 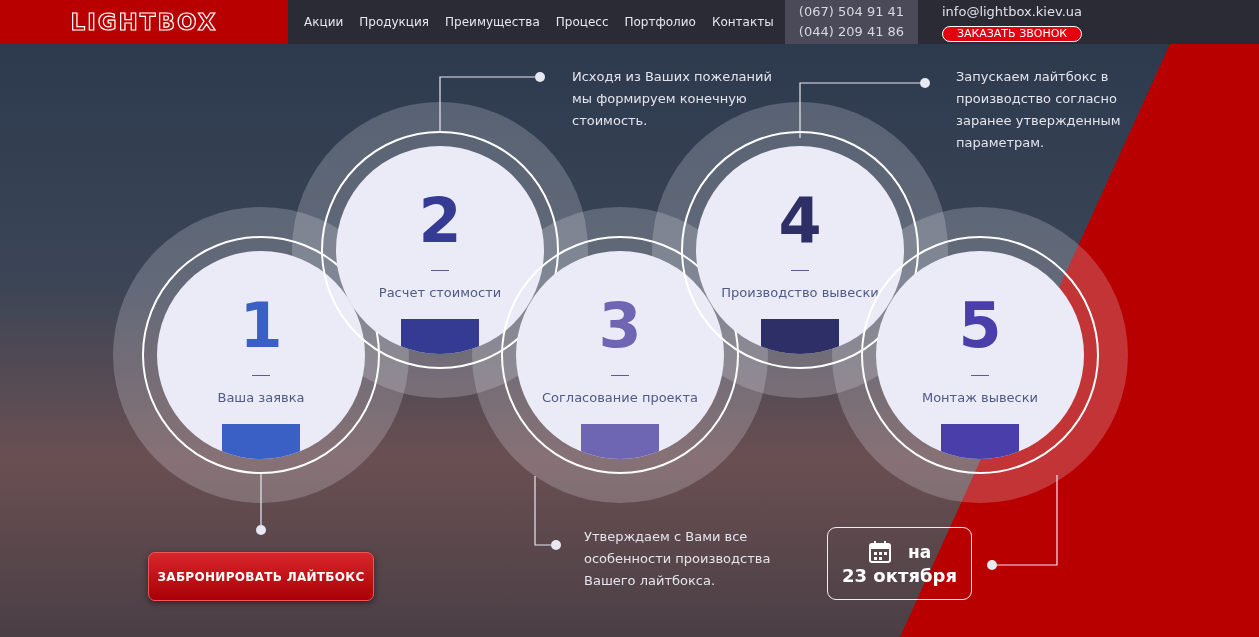 What do you see at coordinates (440, 293) in the screenshot?
I see `step-label: Расчет стоимости` at bounding box center [440, 293].